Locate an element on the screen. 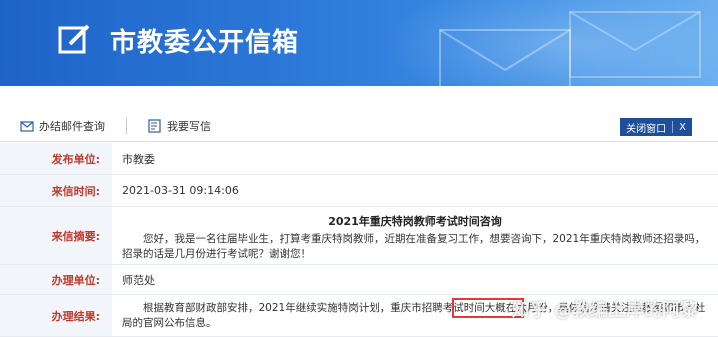  watermark: 知乎 @教编上岸的阿黎 is located at coordinates (604, 310).